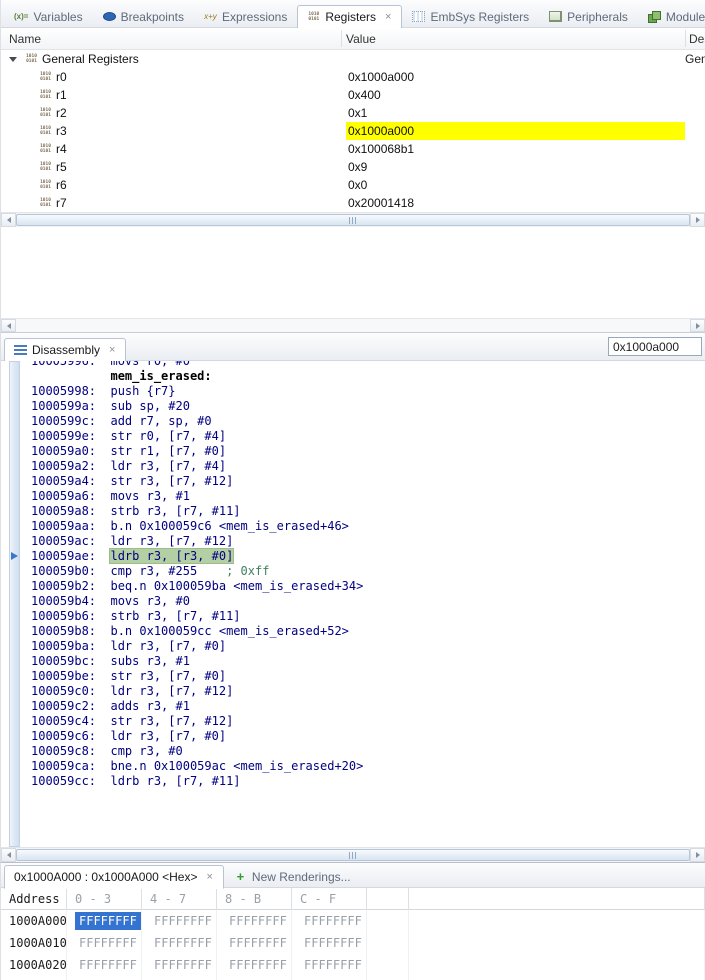  I want to click on tab-variables: Variables, so click(48, 16).